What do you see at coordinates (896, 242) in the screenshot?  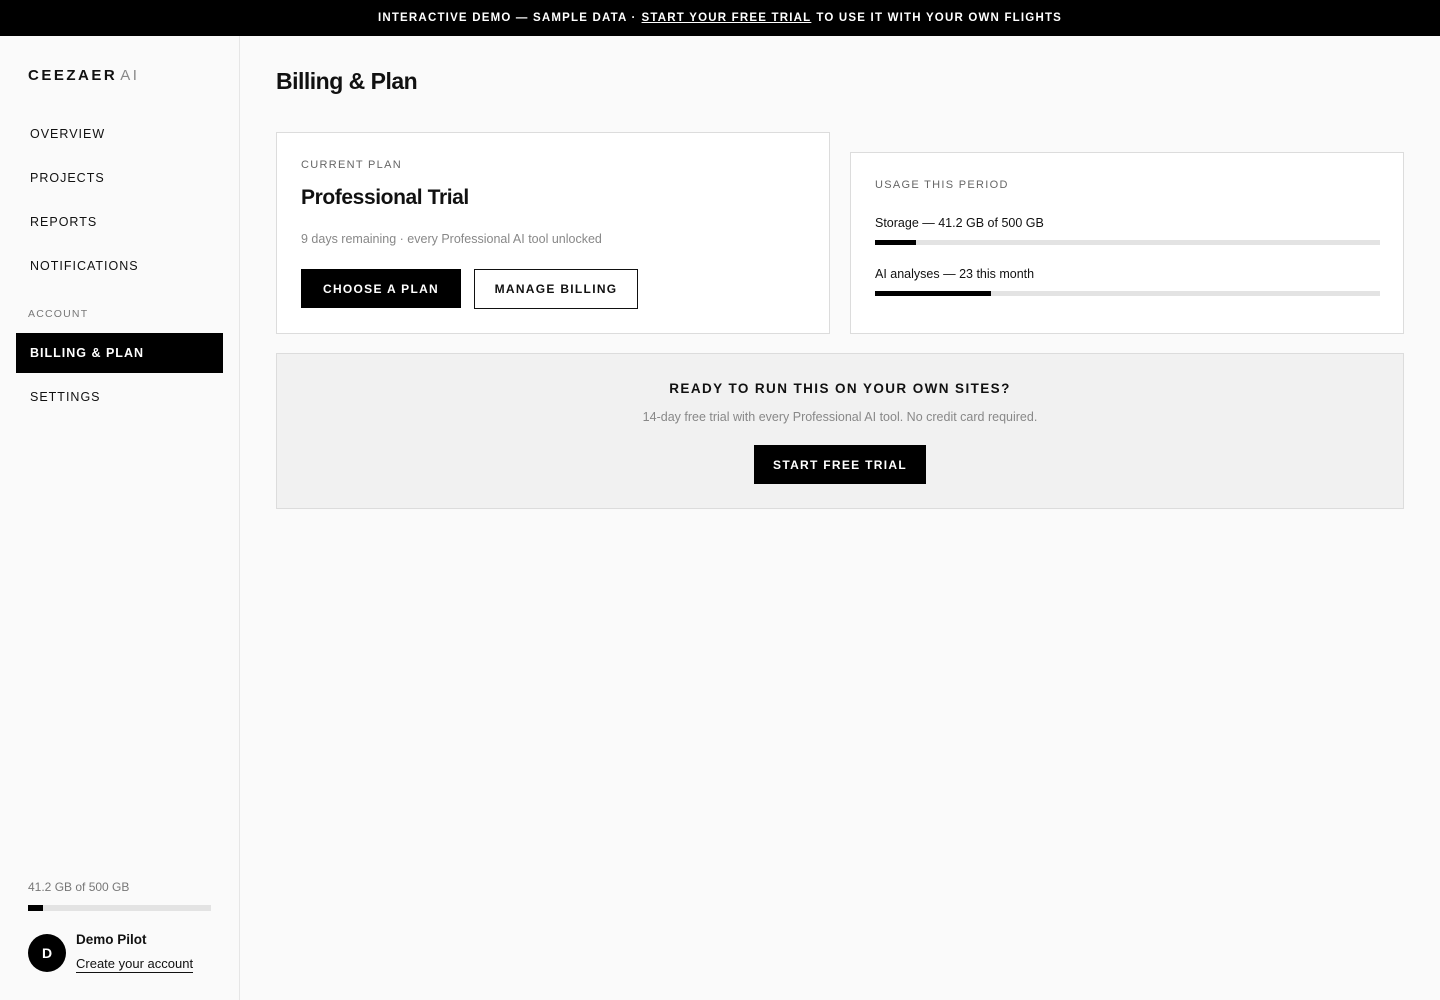 I see `storage-usage-bar-fill` at bounding box center [896, 242].